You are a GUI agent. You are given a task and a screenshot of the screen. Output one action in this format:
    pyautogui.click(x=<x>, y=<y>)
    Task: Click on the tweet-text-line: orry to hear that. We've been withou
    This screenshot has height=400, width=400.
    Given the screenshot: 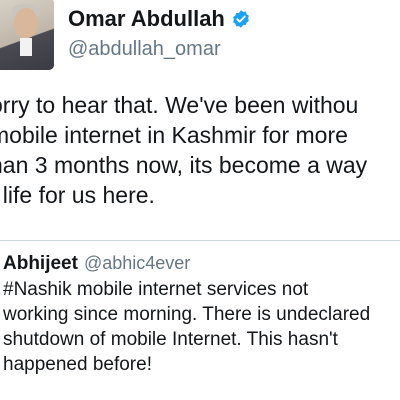 What is the action you would take?
    pyautogui.click(x=179, y=105)
    